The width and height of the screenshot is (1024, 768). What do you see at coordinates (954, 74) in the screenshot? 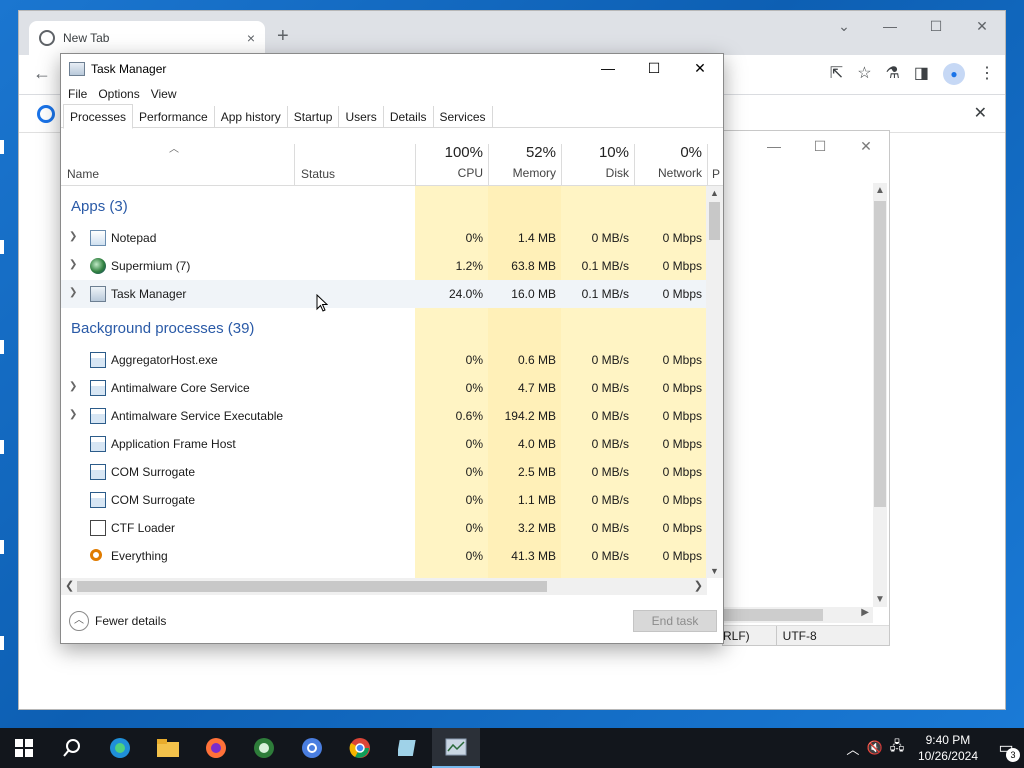
I see `profile-avatar: ●` at bounding box center [954, 74].